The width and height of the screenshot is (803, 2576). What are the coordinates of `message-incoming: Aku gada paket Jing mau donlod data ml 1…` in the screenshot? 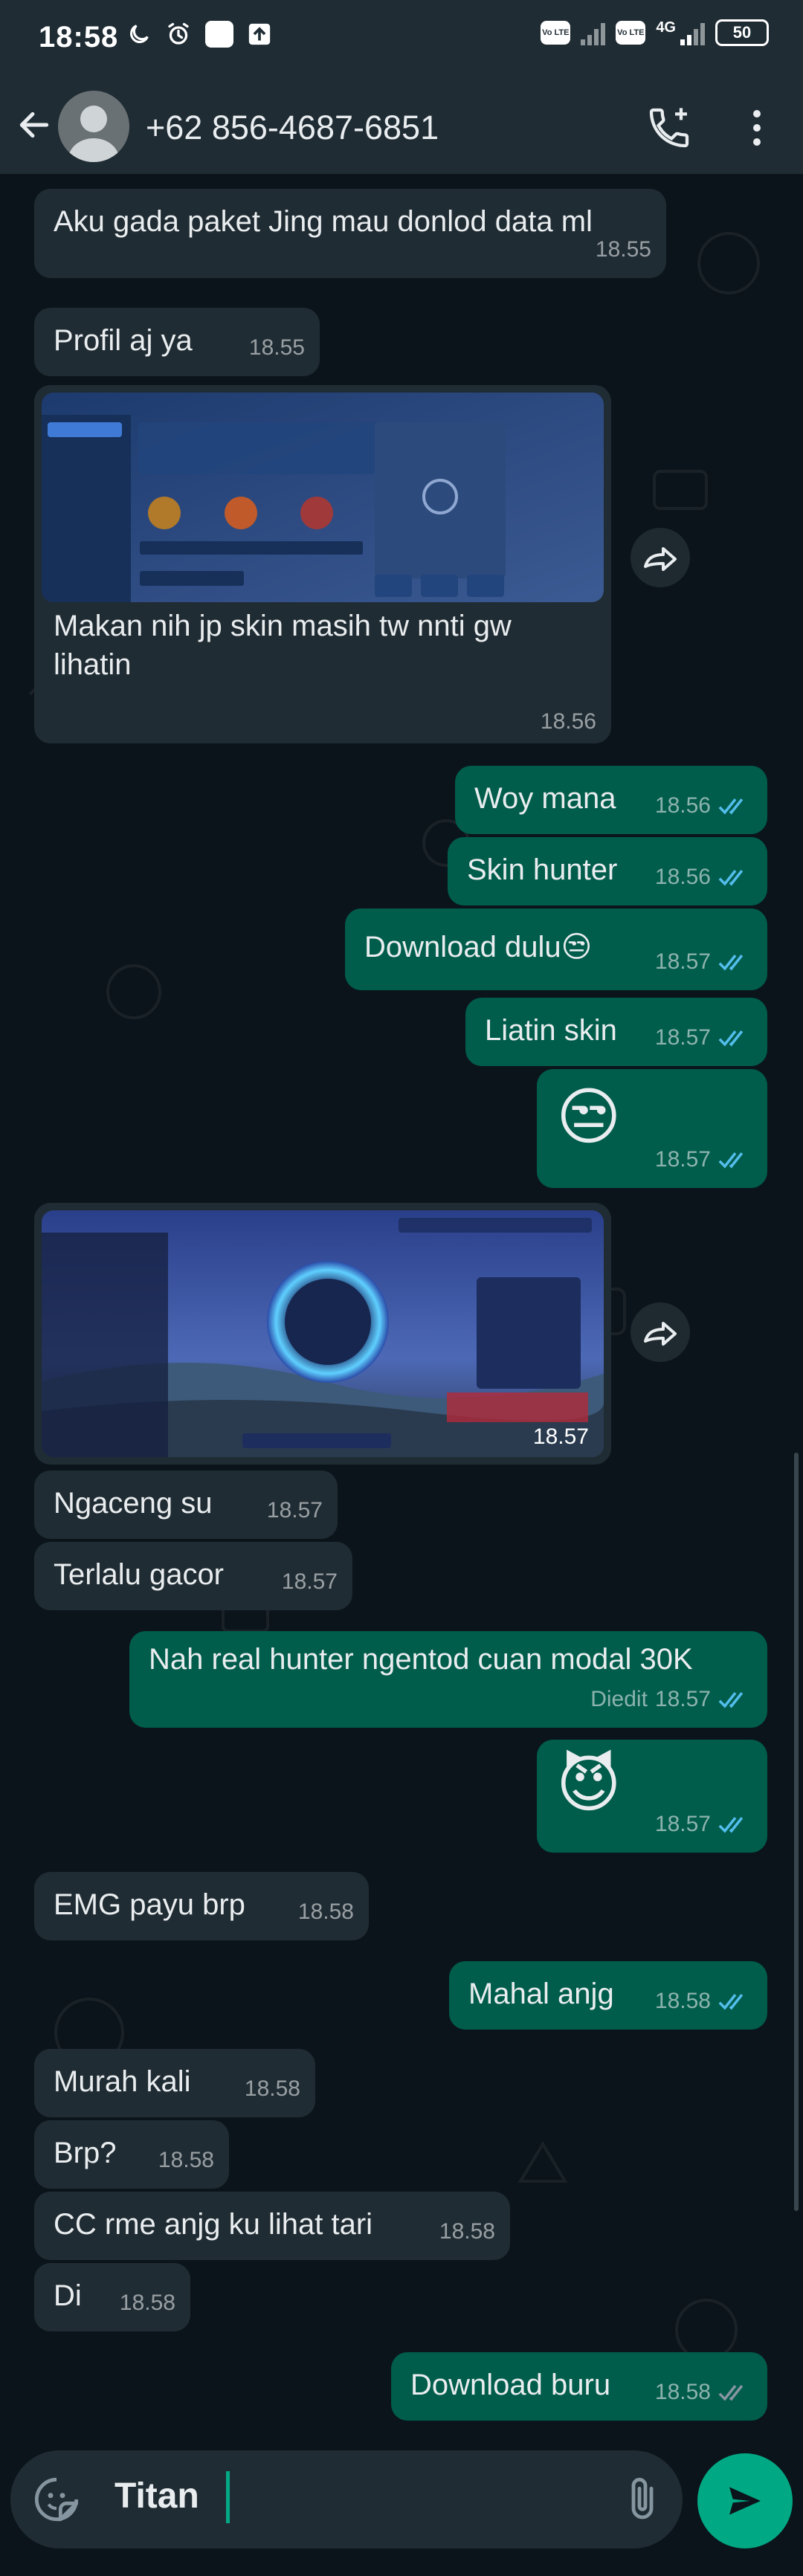 It's located at (350, 233).